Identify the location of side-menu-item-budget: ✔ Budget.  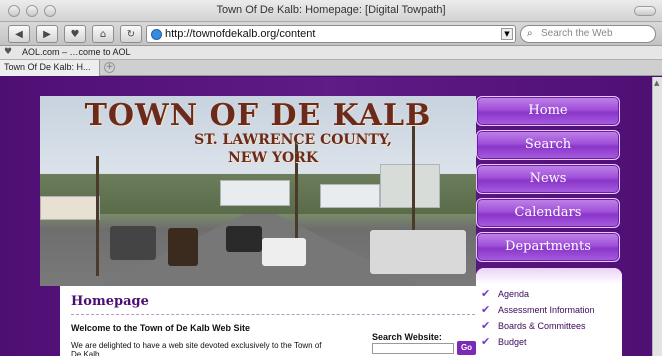
(549, 342).